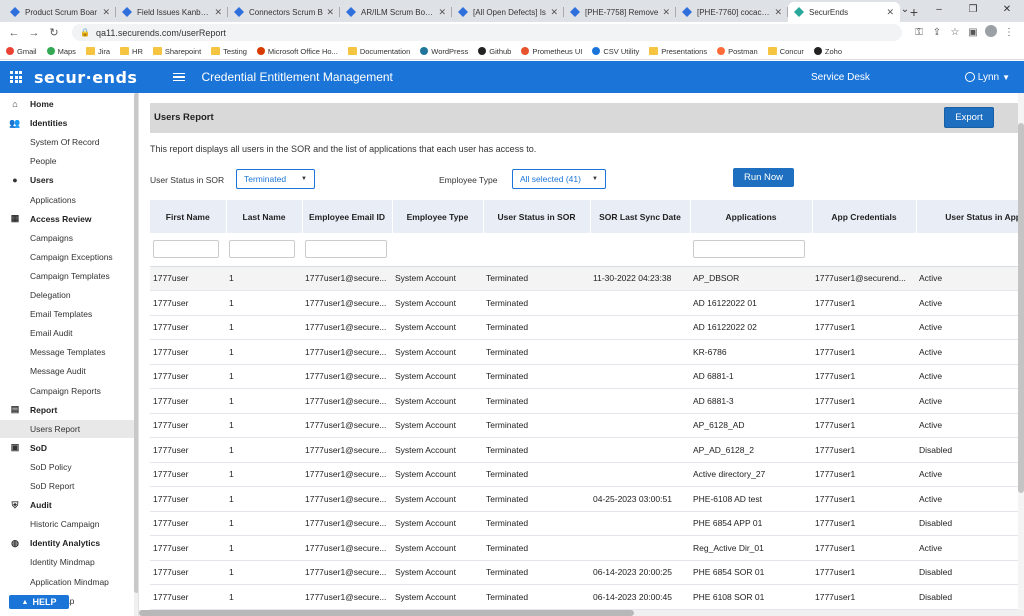 Image resolution: width=1024 pixels, height=616 pixels. Describe the element at coordinates (179, 77) in the screenshot. I see `hamburger-menu-icon` at that location.